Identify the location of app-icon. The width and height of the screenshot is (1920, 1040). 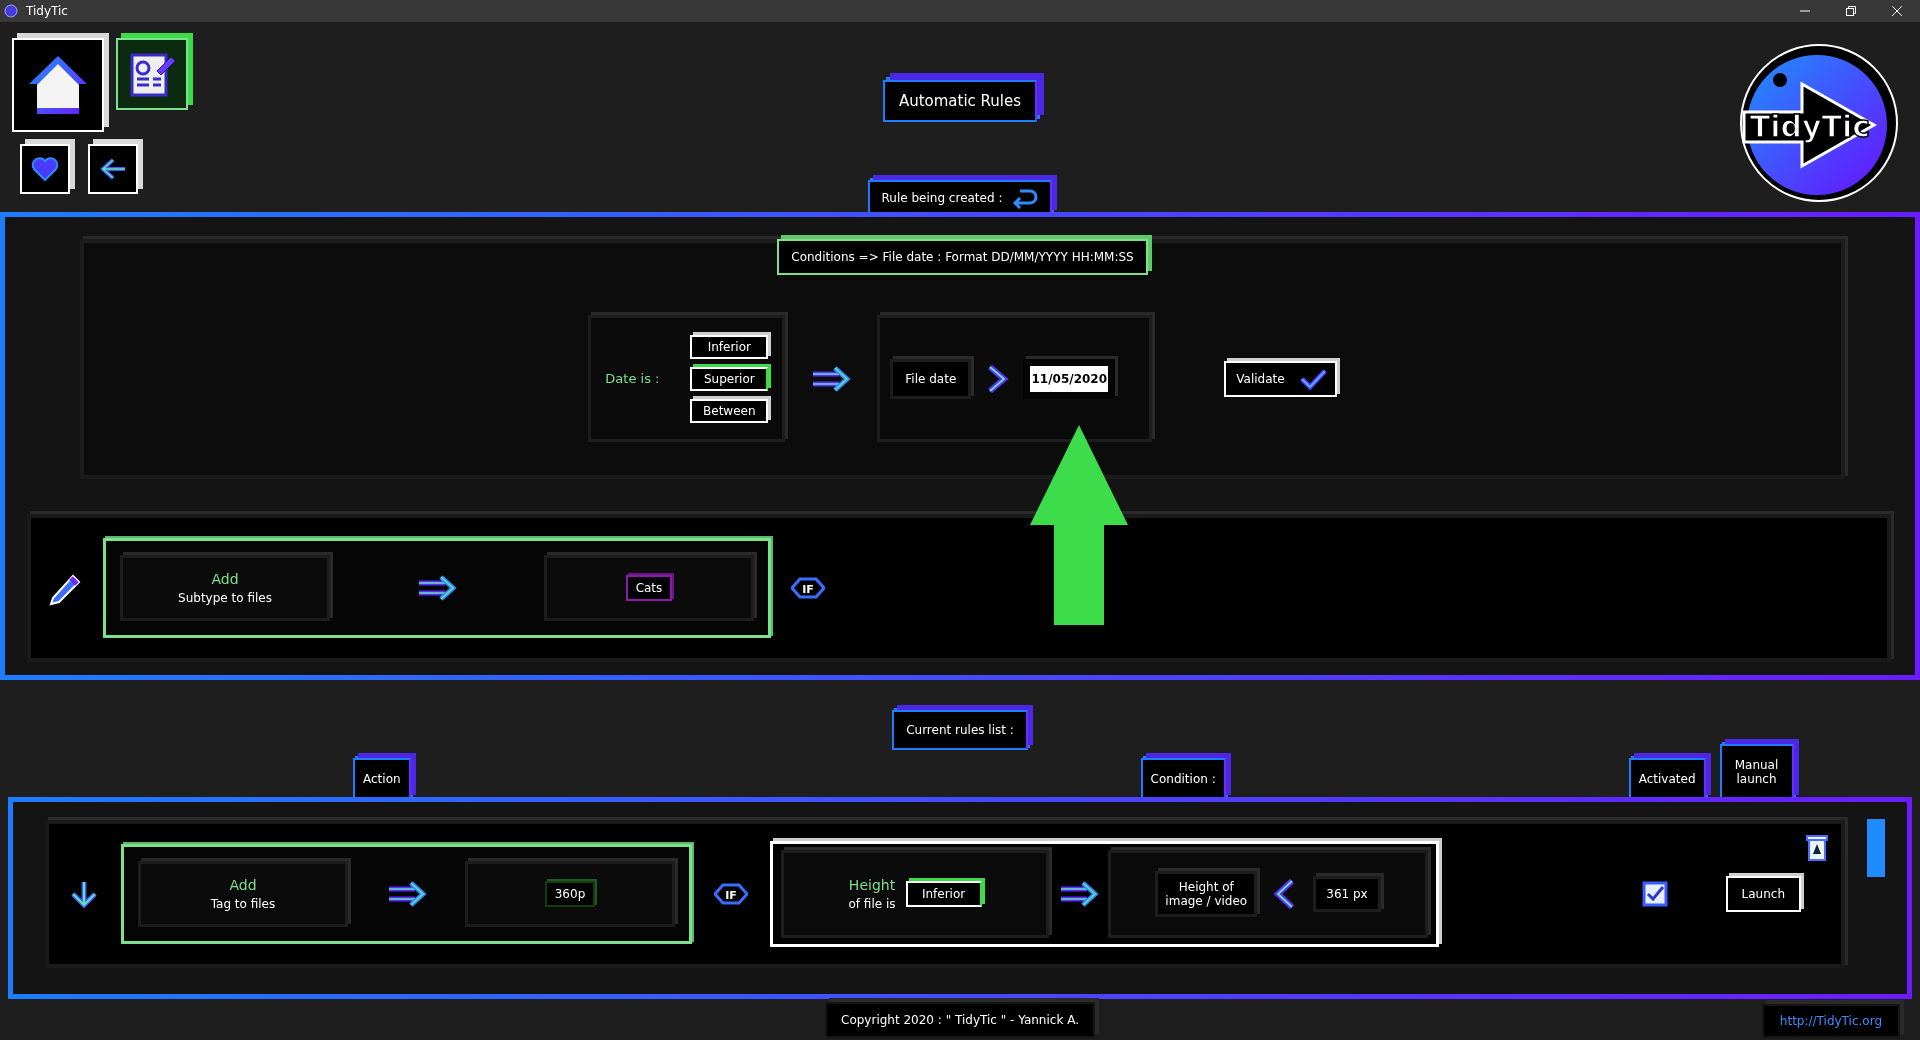
(11, 11).